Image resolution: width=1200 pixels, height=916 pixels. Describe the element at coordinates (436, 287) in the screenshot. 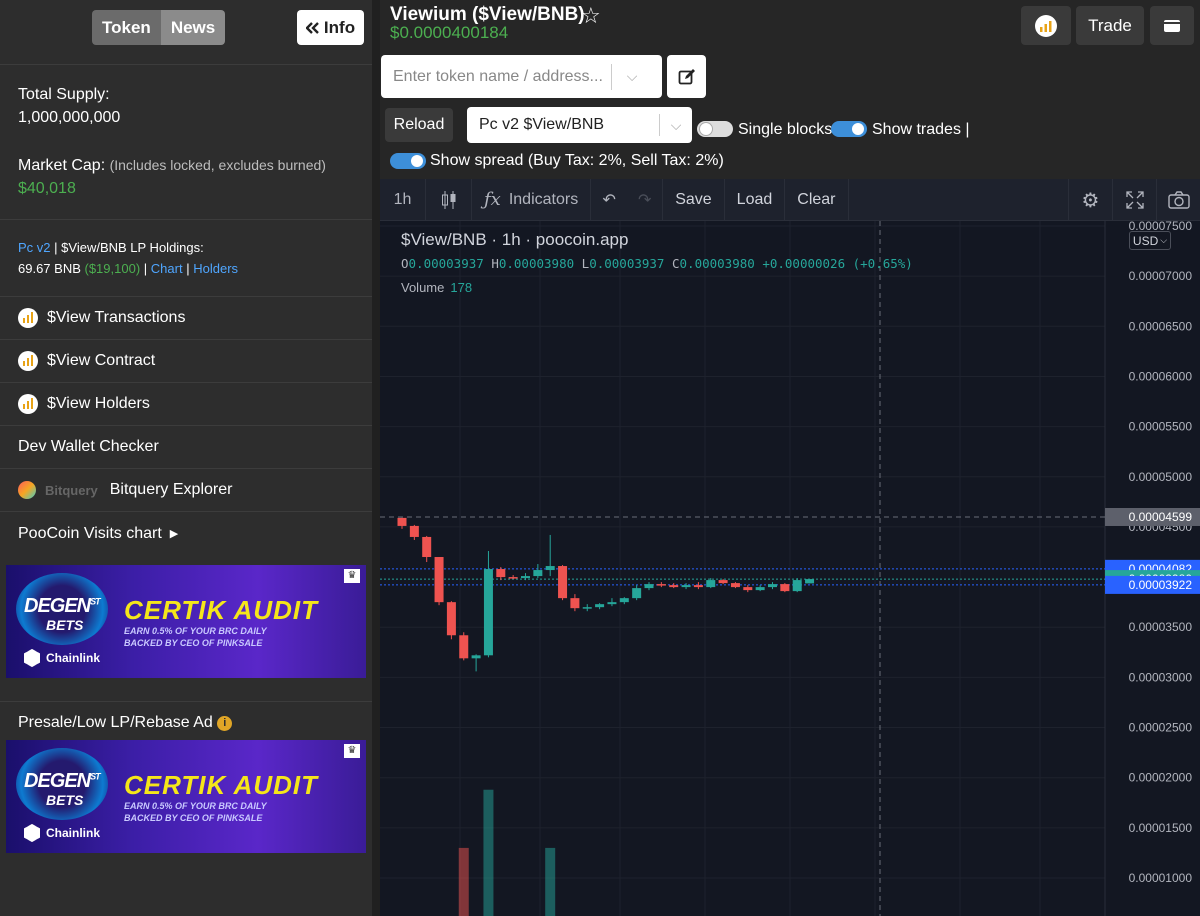

I see `volume-readout: Volume 178` at that location.